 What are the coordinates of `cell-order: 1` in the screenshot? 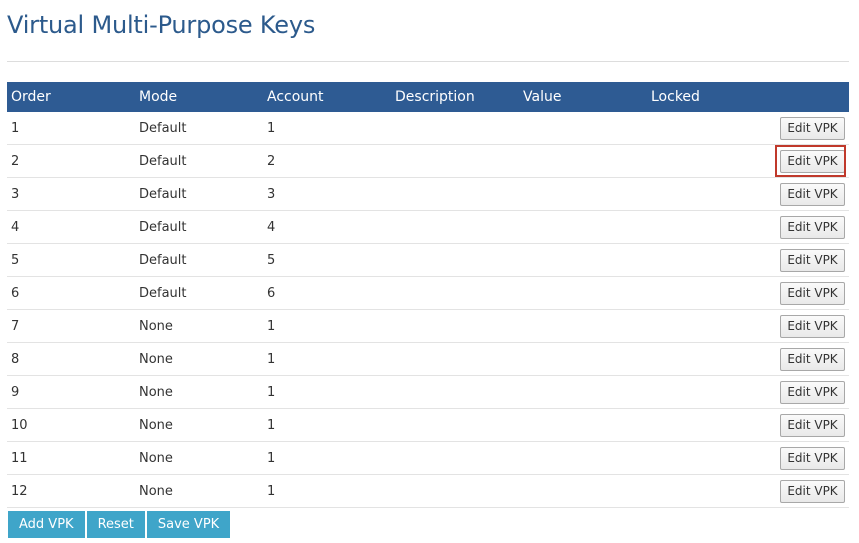 It's located at (71, 128).